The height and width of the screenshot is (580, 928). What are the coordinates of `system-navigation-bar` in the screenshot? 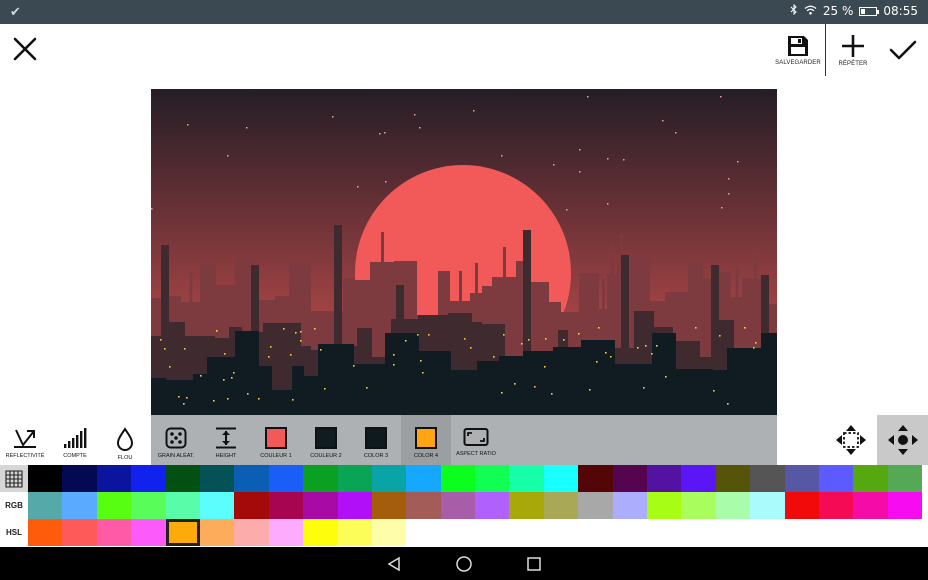 It's located at (464, 563).